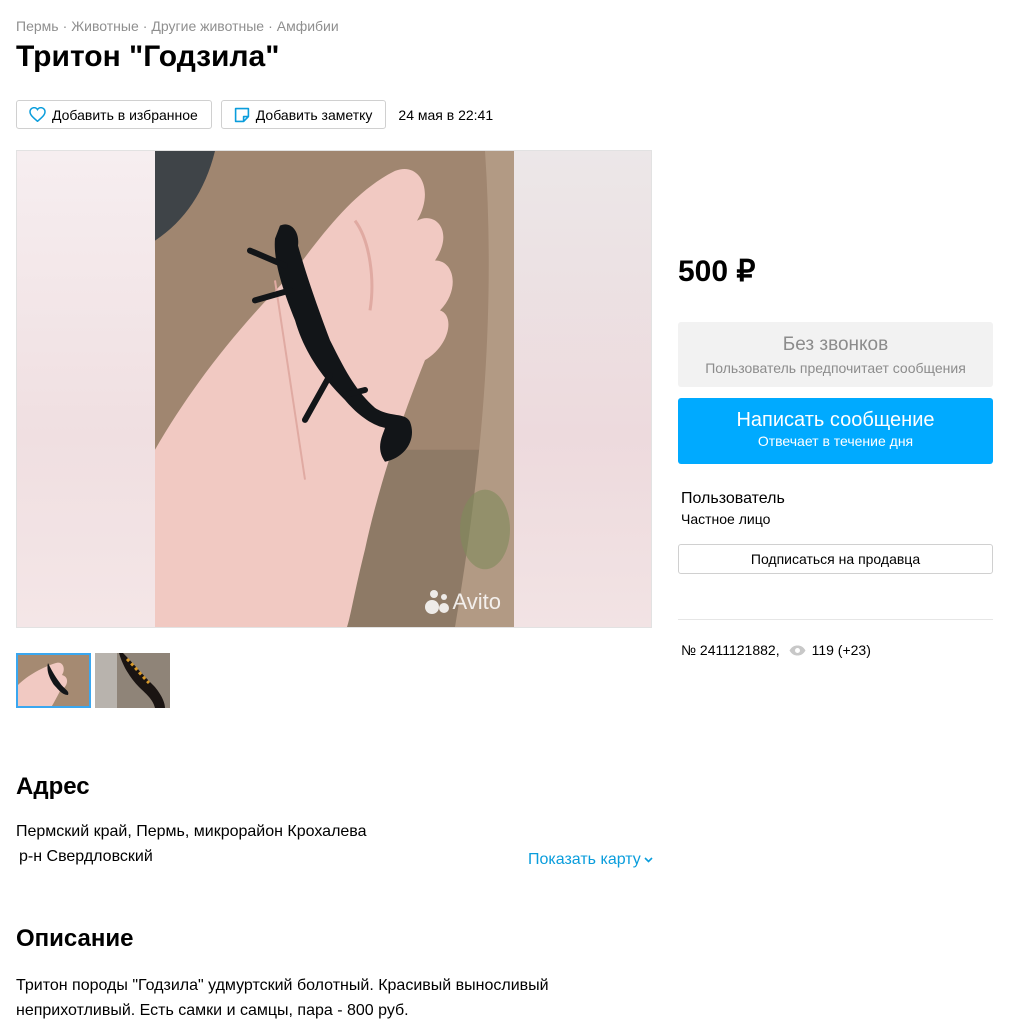 This screenshot has height=1036, width=1026. I want to click on listing-meta: № 2411121882, 119 (+23), so click(776, 650).